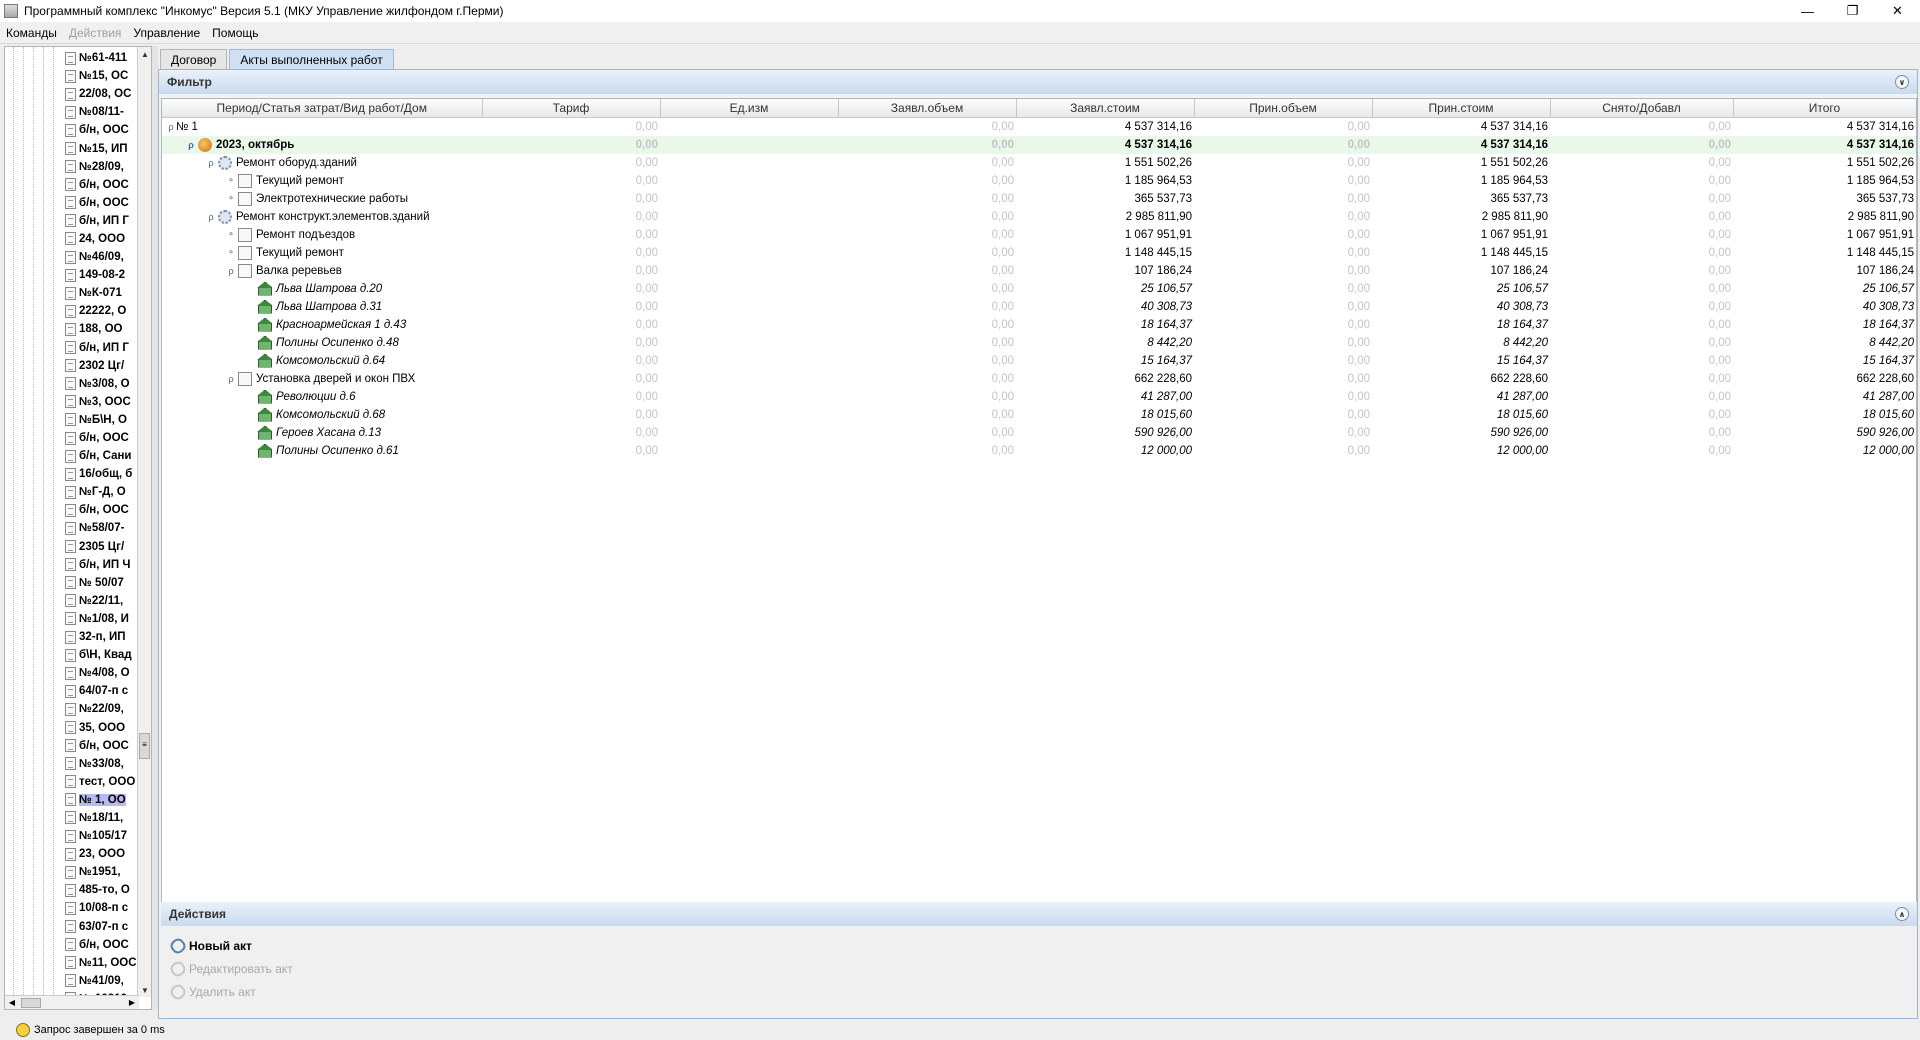  What do you see at coordinates (95, 33) in the screenshot?
I see `menu-item: Действия` at bounding box center [95, 33].